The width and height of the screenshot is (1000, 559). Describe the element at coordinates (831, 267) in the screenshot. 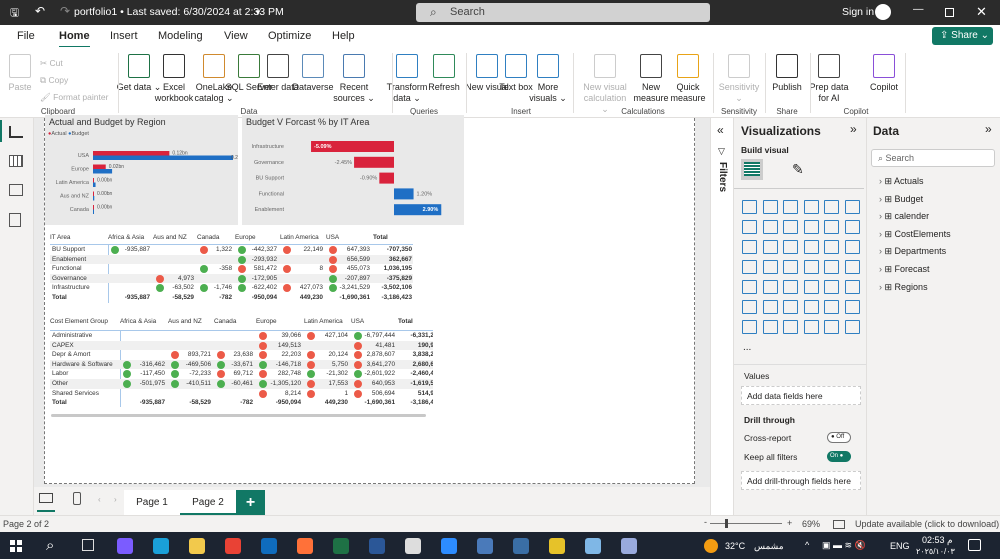

I see `gauge-visual-icon` at that location.